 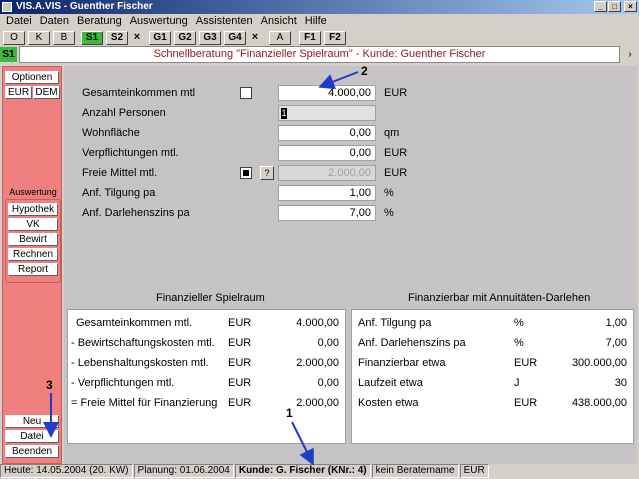 I want to click on row-label: Gesamteinkommen mtl., so click(x=134, y=323).